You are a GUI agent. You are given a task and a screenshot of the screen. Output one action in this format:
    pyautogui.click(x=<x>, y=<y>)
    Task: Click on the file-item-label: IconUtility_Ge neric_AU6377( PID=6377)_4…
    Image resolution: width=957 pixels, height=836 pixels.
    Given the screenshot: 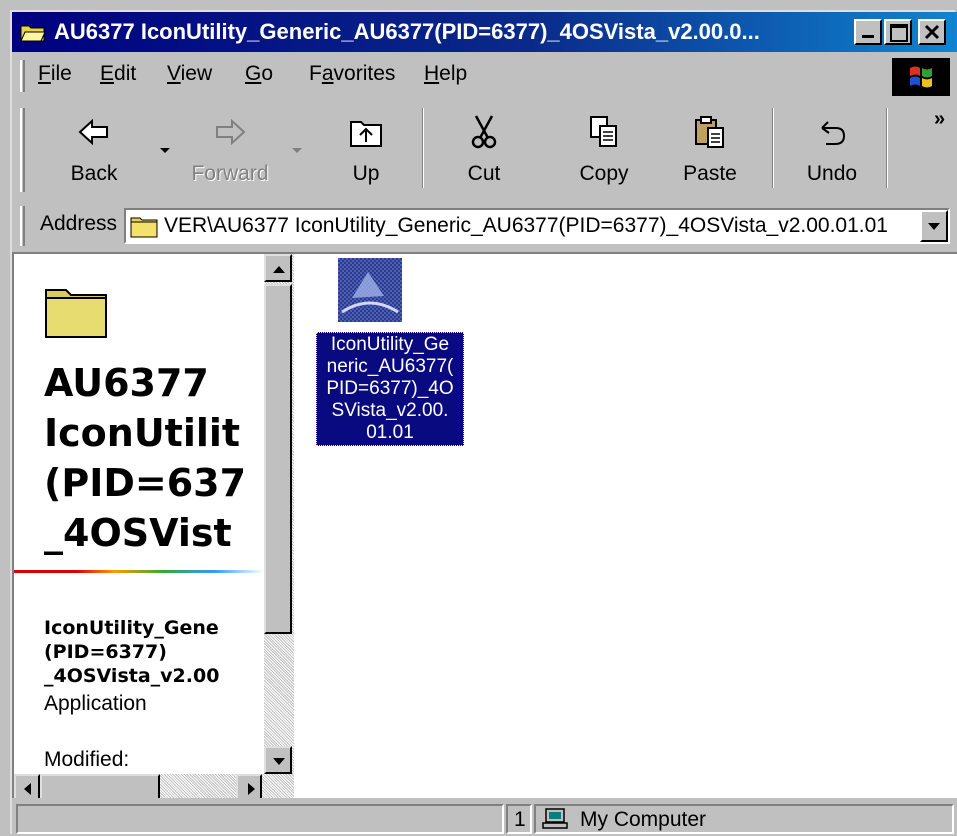 What is the action you would take?
    pyautogui.click(x=390, y=389)
    